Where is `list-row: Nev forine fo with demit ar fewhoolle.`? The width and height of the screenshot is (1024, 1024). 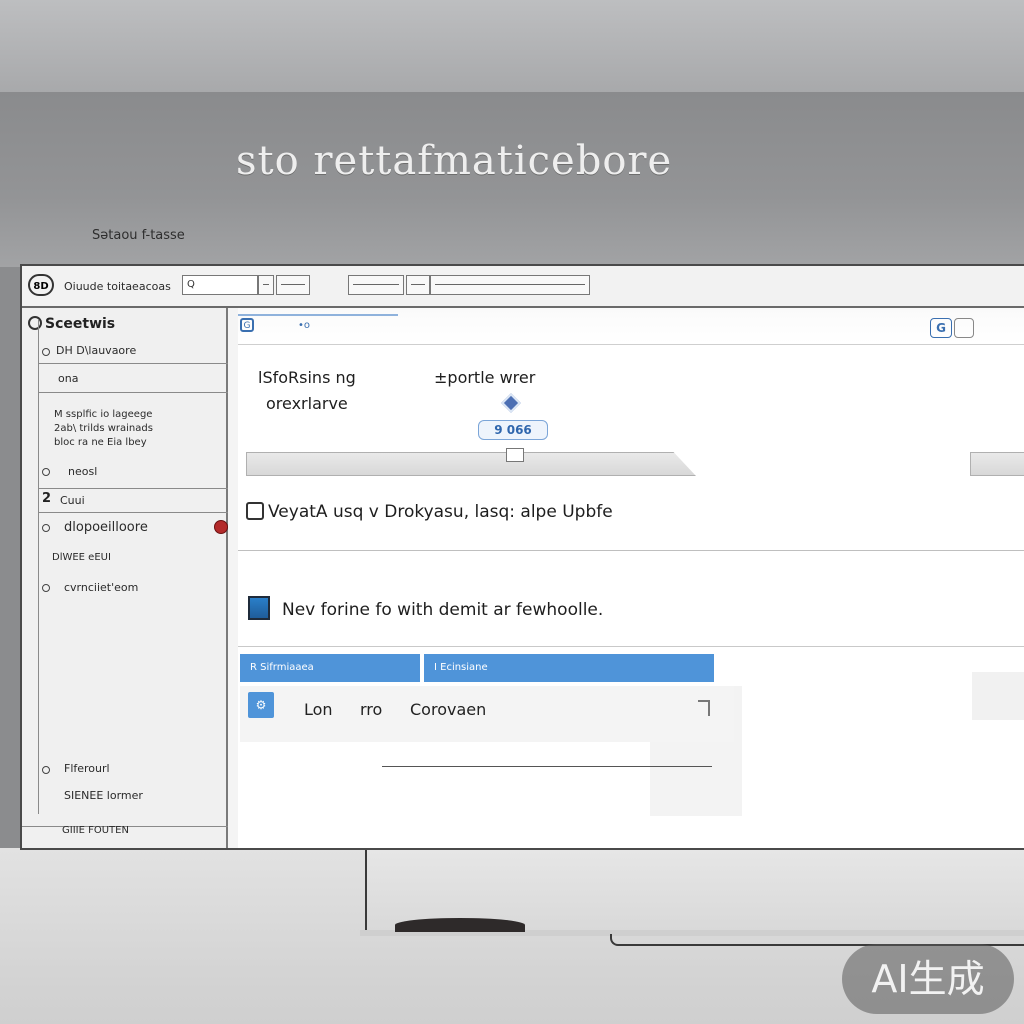 list-row: Nev forine fo with demit ar fewhoolle. is located at coordinates (425, 608).